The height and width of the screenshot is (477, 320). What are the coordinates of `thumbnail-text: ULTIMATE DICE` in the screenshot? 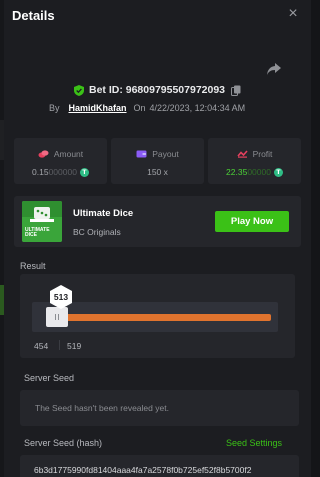 It's located at (37, 232).